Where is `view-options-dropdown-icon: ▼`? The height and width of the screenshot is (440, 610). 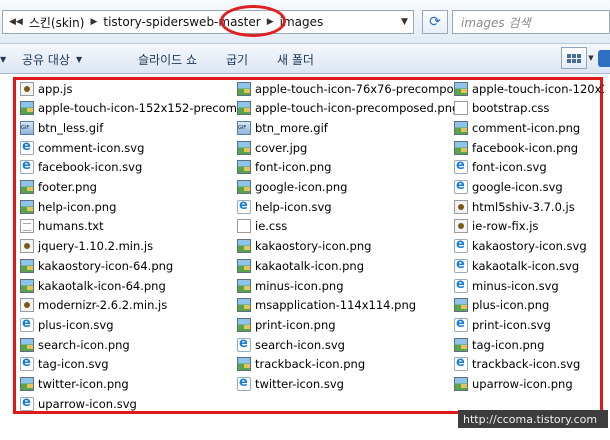
view-options-dropdown-icon: ▼ is located at coordinates (591, 58).